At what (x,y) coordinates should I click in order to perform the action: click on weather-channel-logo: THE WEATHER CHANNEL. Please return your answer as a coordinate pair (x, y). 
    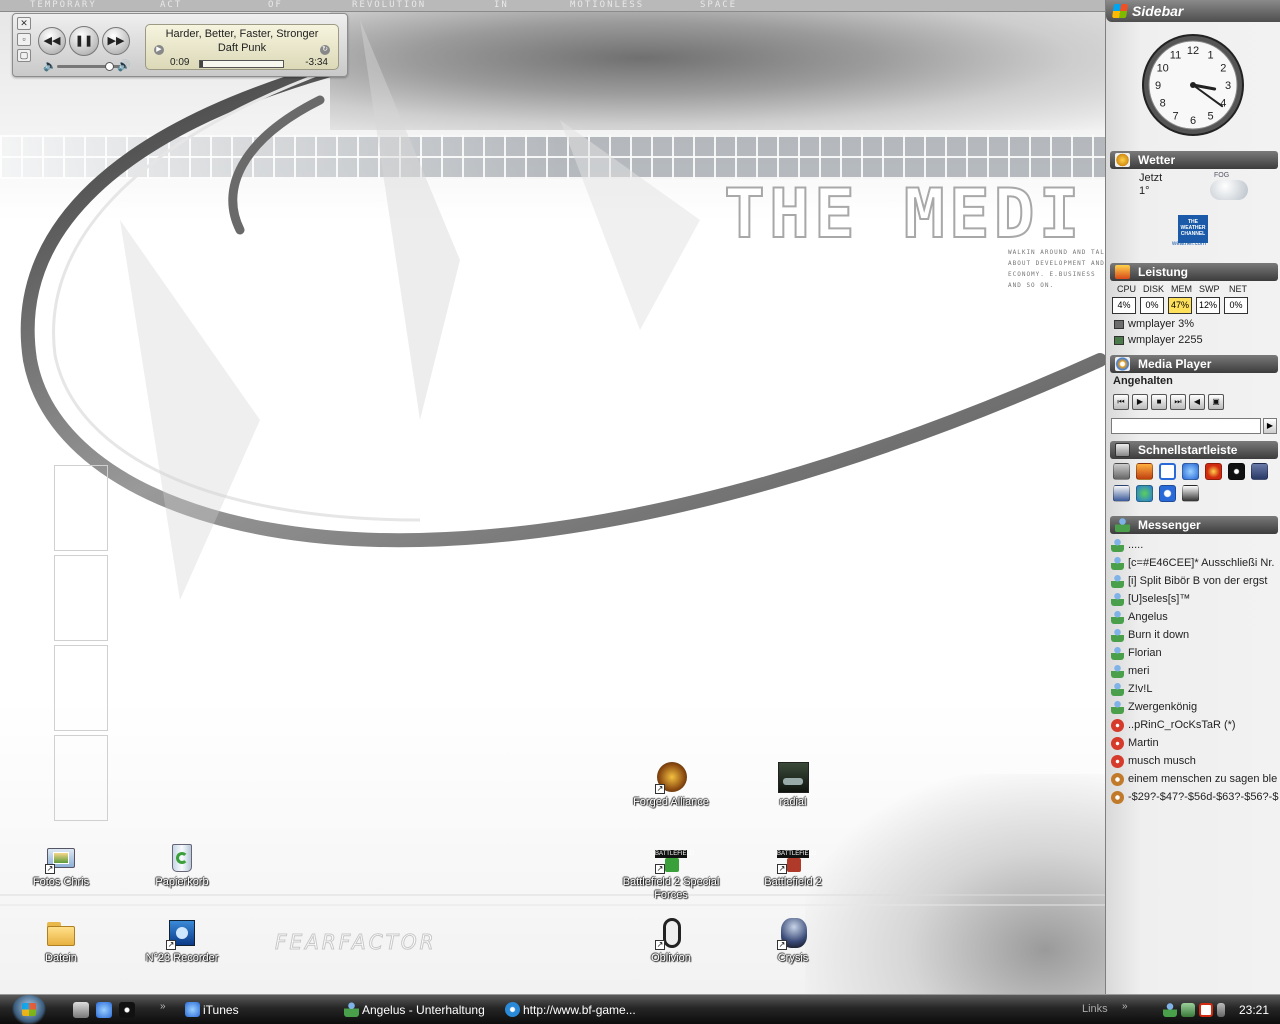
    Looking at the image, I should click on (1193, 229).